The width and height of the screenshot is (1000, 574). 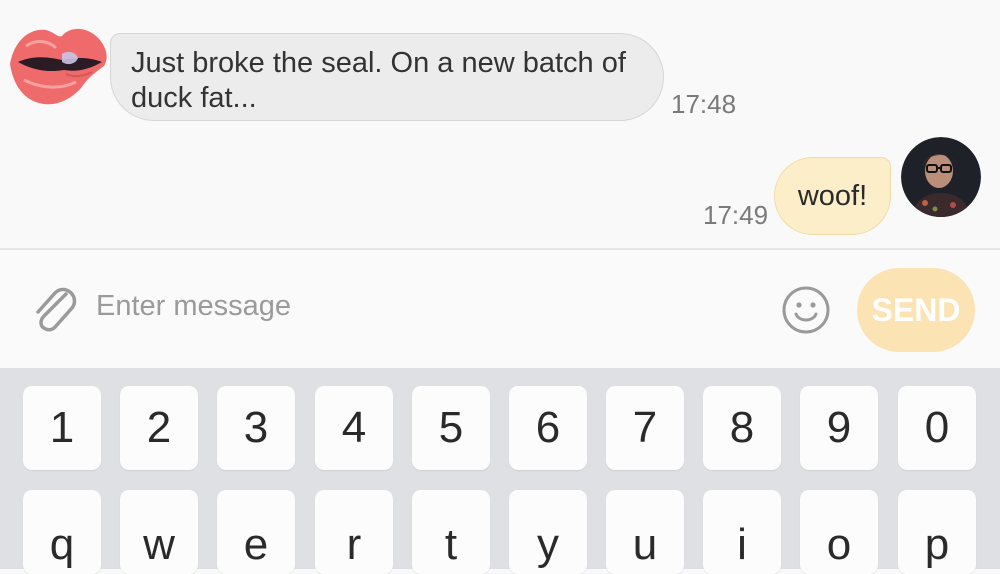 What do you see at coordinates (937, 544) in the screenshot?
I see `key-label: p` at bounding box center [937, 544].